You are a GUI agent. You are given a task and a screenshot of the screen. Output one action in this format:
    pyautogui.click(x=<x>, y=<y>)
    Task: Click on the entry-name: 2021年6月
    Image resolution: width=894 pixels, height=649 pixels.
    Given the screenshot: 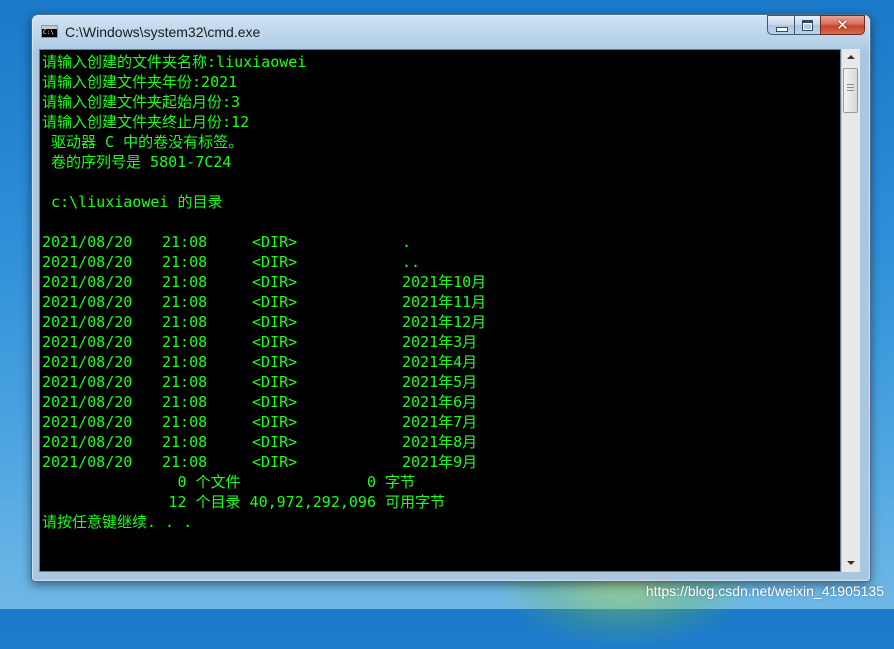 What is the action you would take?
    pyautogui.click(x=440, y=402)
    